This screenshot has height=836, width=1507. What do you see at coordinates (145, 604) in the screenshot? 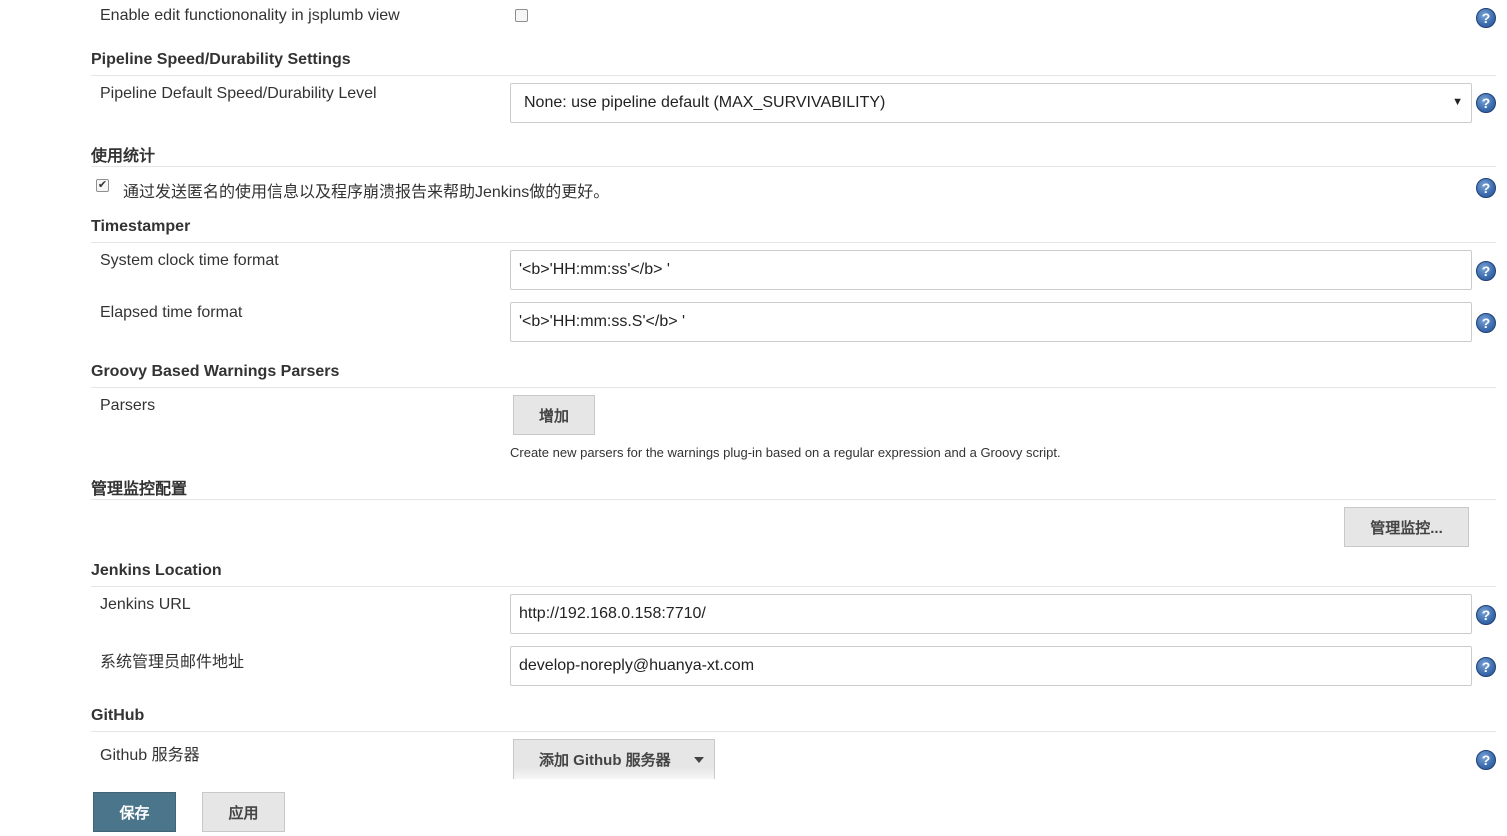
I see `jenkins-url-label: Jenkins URL` at bounding box center [145, 604].